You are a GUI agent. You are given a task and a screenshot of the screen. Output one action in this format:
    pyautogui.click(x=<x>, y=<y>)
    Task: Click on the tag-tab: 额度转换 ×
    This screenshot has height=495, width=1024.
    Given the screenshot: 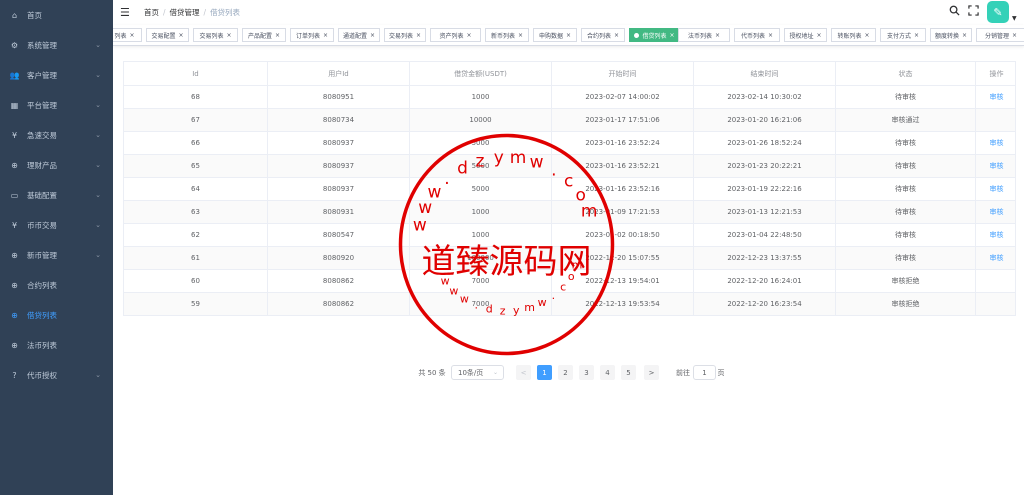 What is the action you would take?
    pyautogui.click(x=951, y=35)
    